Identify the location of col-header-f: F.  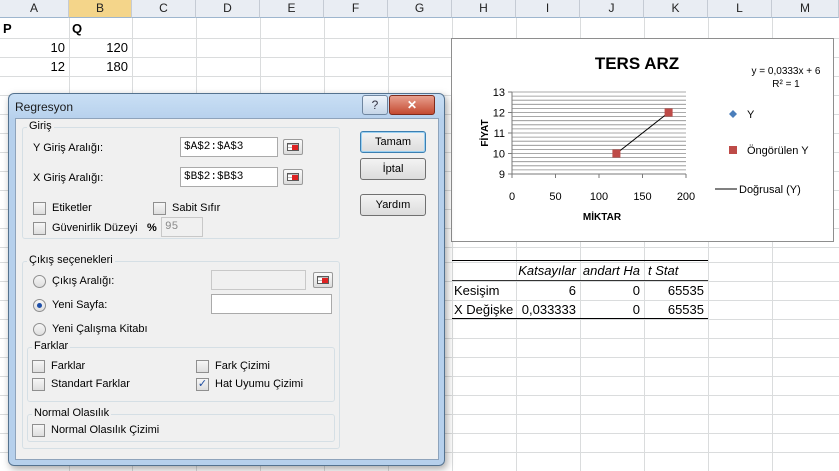
(356, 9).